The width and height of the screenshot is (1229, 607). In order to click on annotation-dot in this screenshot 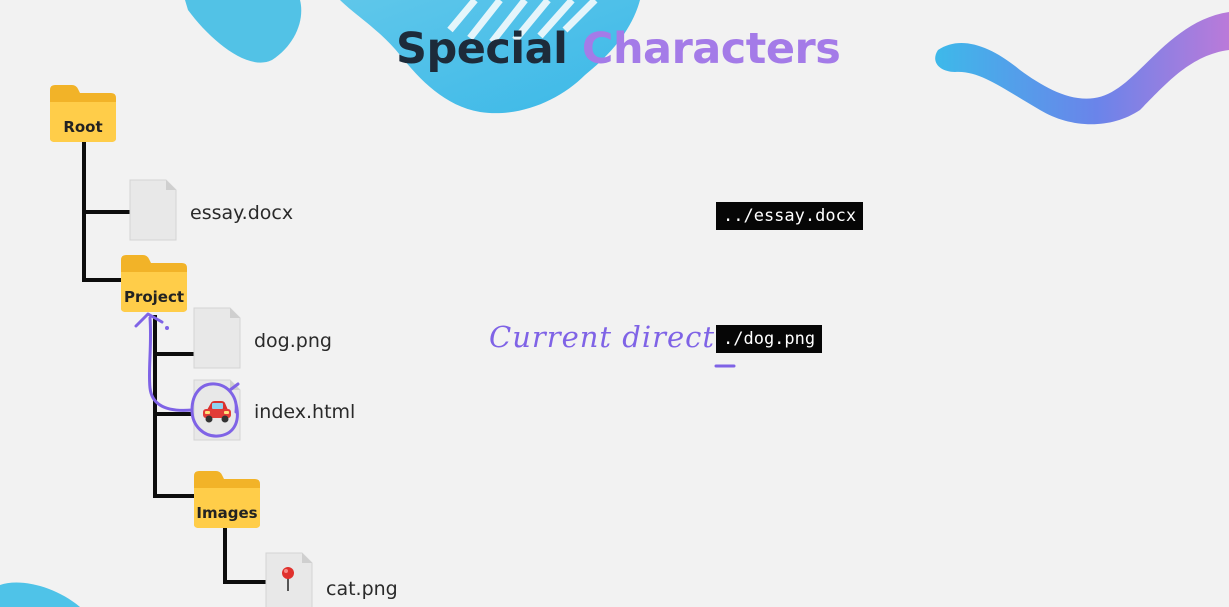, I will do `click(167, 328)`.